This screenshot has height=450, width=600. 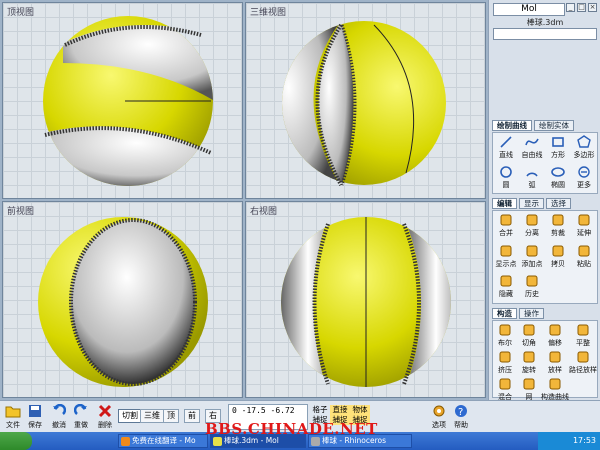 I want to click on construct-tool: 网, so click(x=529, y=388).